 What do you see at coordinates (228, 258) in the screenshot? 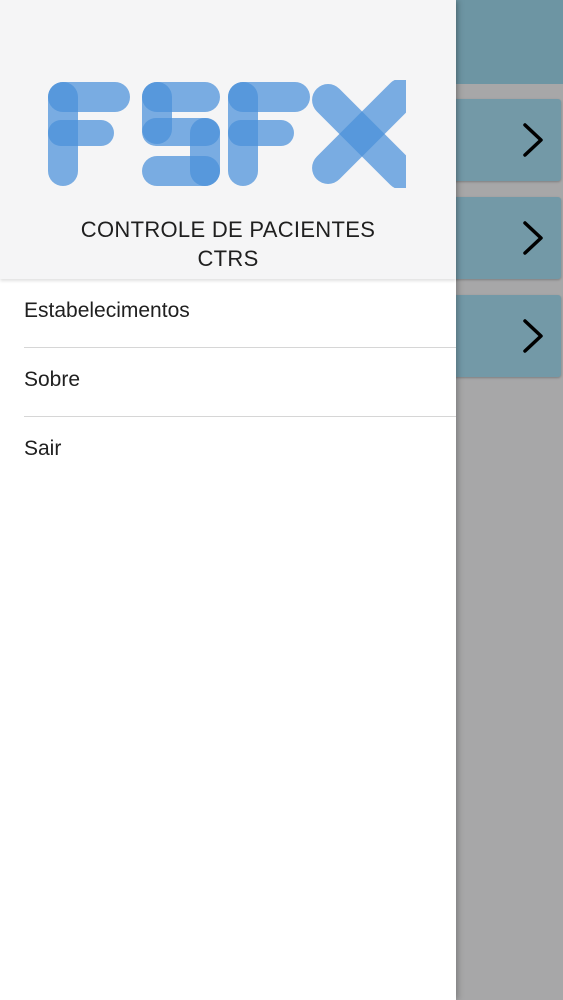
I see `app-subtitle: CTRS` at bounding box center [228, 258].